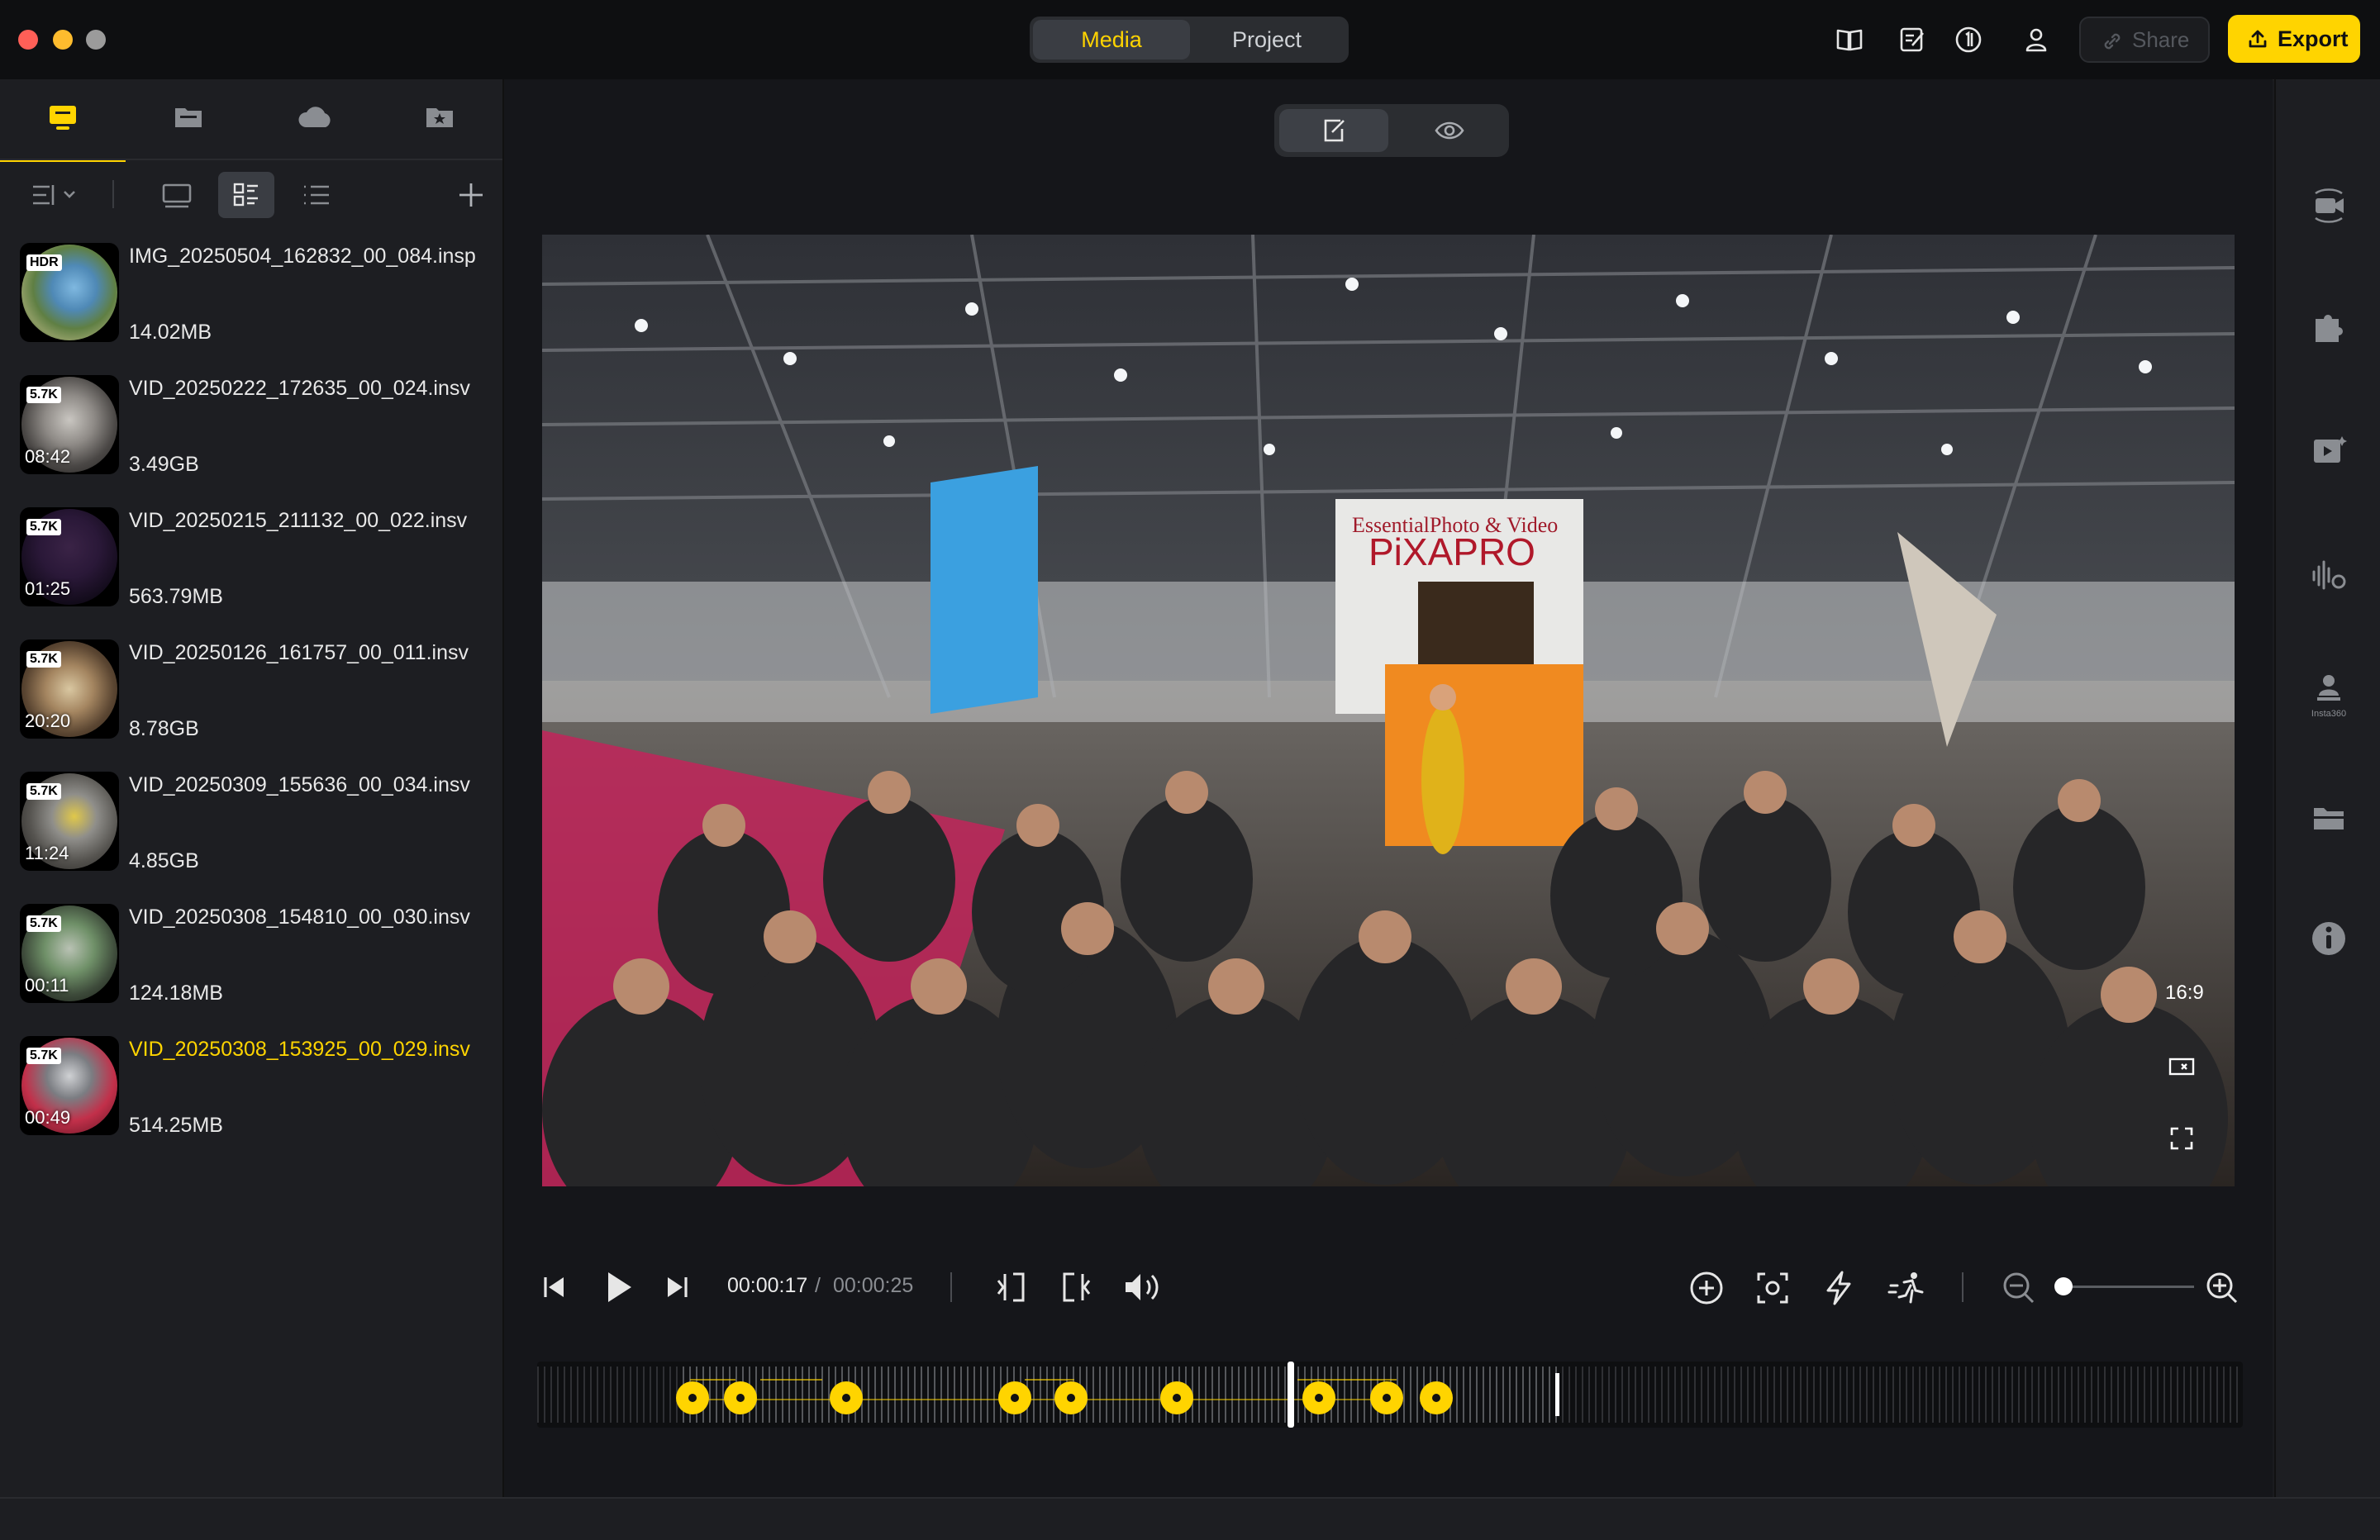  I want to click on book-icon, so click(1849, 39).